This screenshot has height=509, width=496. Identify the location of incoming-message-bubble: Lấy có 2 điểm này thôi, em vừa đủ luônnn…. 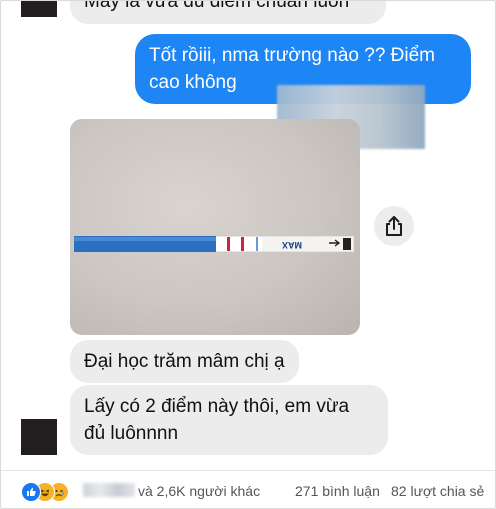
(229, 420).